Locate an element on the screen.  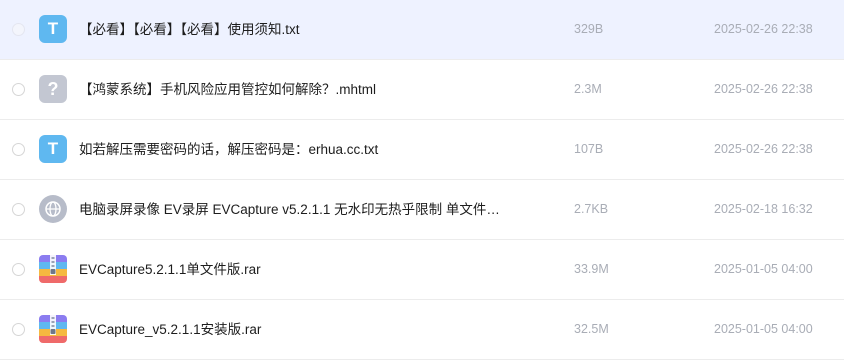
web-link-icon is located at coordinates (53, 209).